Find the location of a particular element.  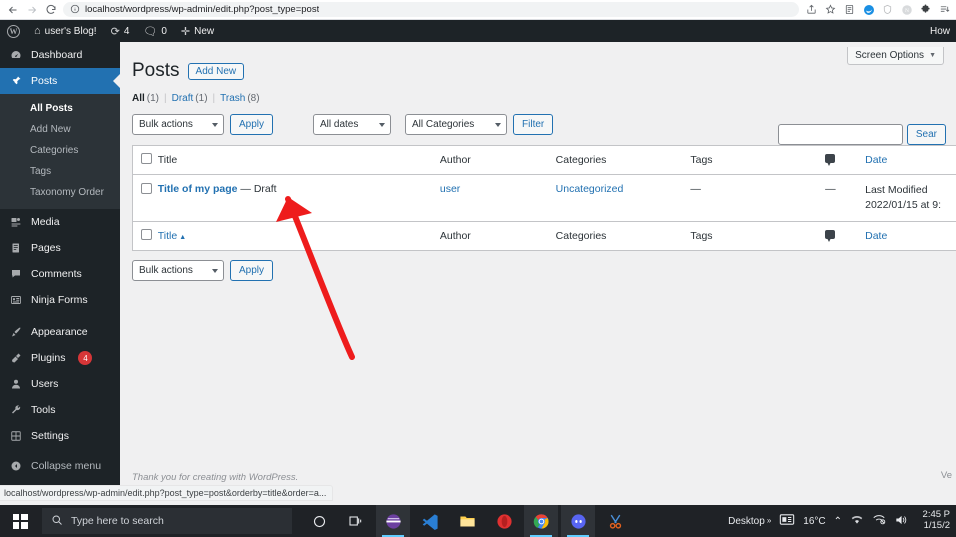

edge-collections-icon is located at coordinates (868, 9).